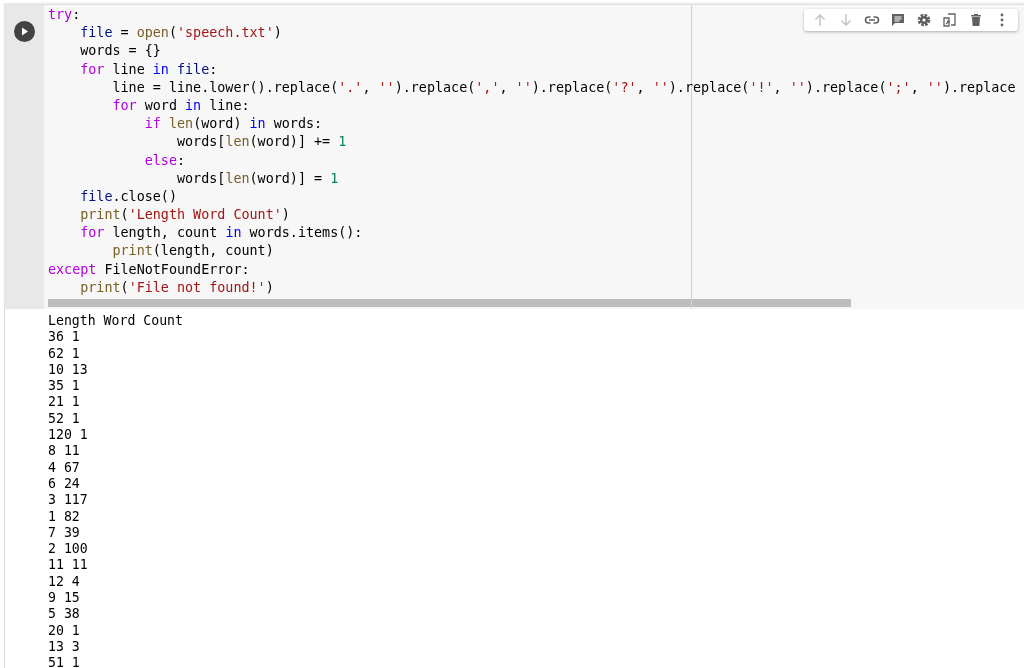 The height and width of the screenshot is (668, 1024). Describe the element at coordinates (180, 33) in the screenshot. I see `code-line: file = open('speech.txt')` at that location.